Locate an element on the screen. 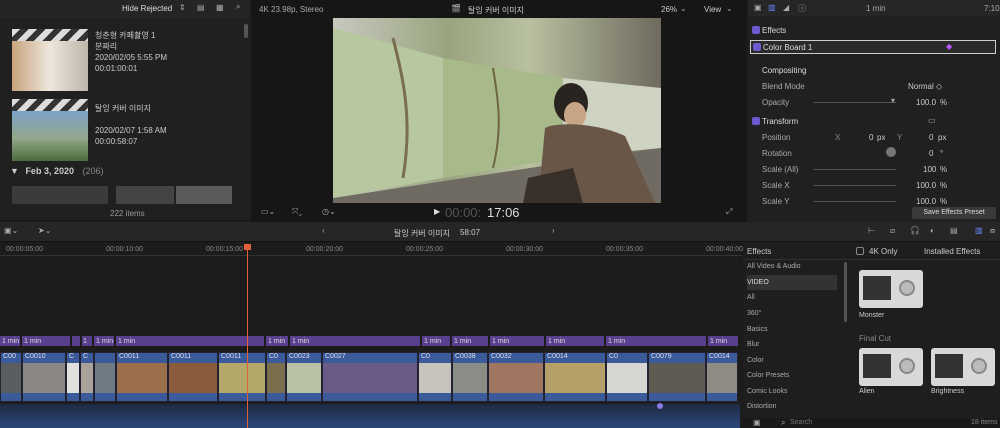  category-item: 360° is located at coordinates (792, 313).